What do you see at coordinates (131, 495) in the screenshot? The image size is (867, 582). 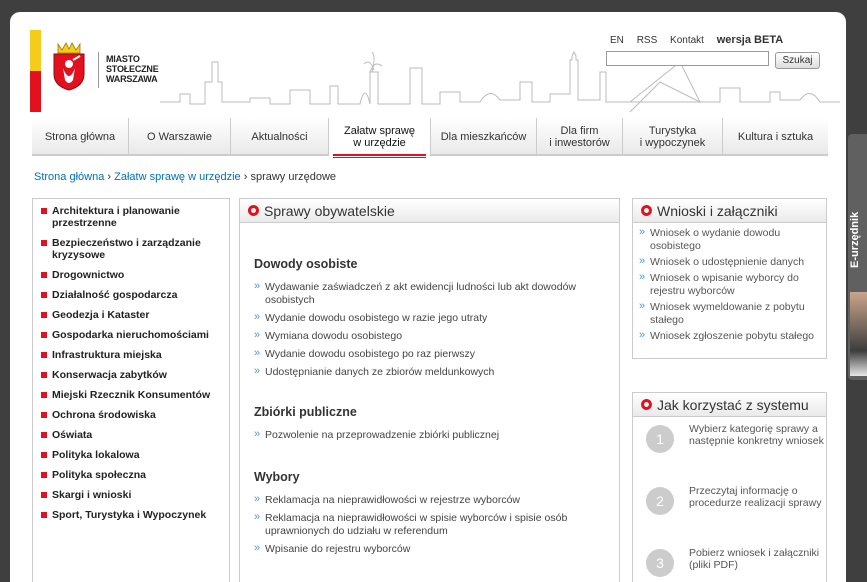 I see `sidebar-item: Skargi i wnioski` at bounding box center [131, 495].